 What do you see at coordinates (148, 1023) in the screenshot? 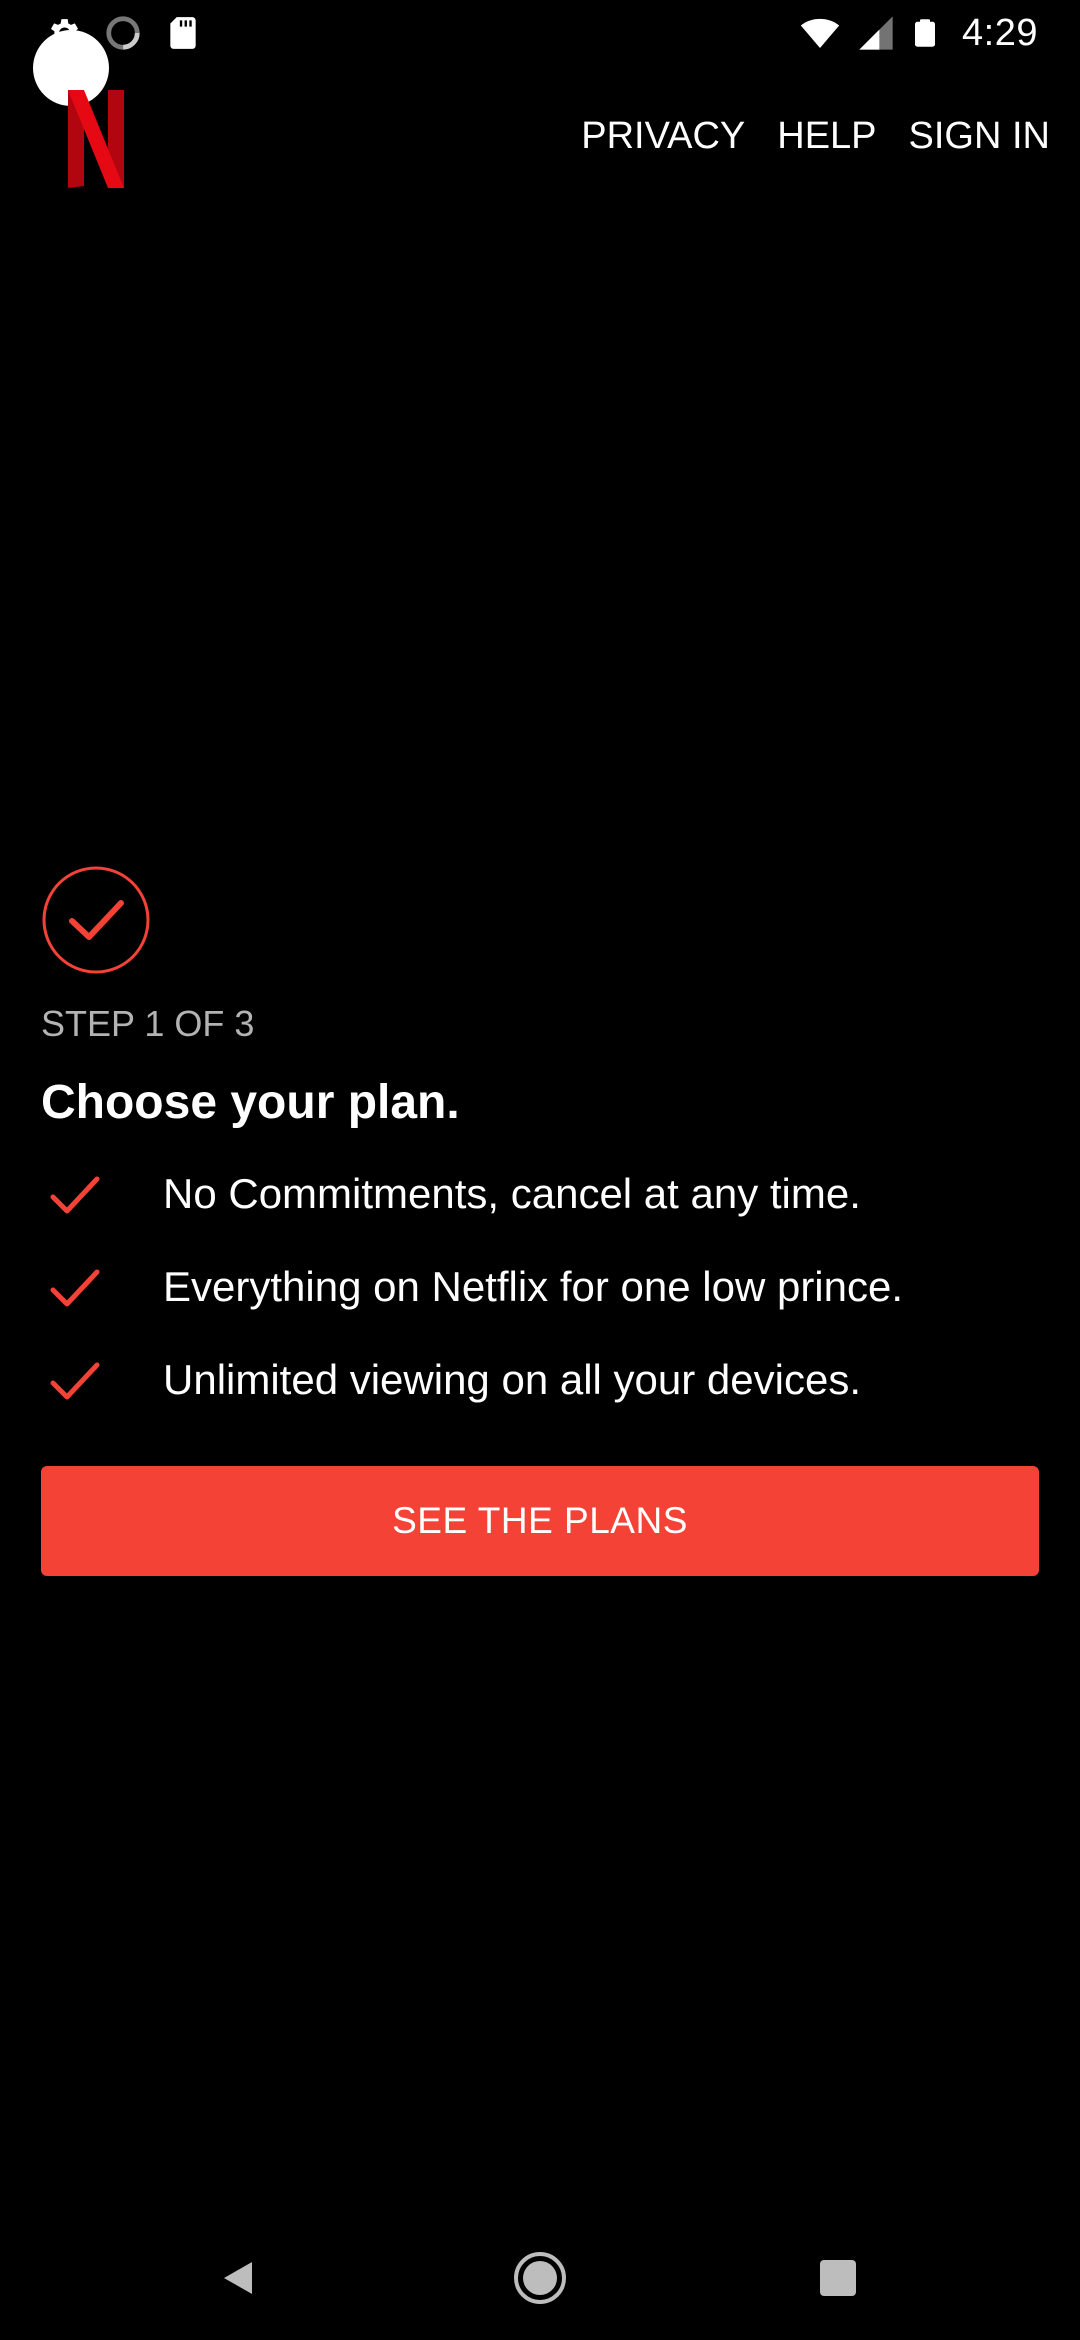
I see `step-label: STEP 1 OF 3` at bounding box center [148, 1023].